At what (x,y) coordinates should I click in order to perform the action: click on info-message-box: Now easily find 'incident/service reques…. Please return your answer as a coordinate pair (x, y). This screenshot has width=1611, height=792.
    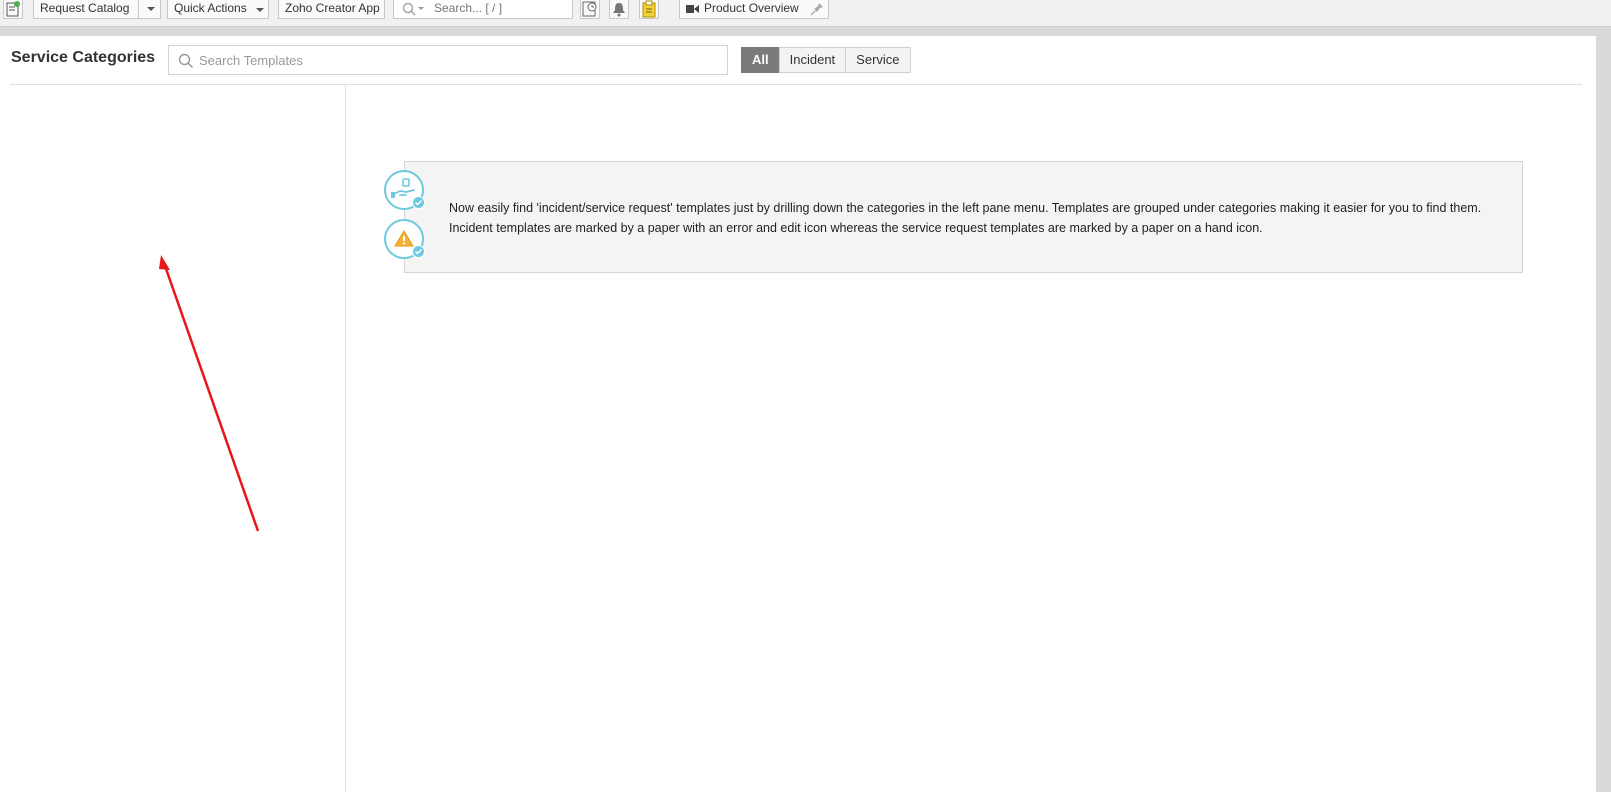
    Looking at the image, I should click on (963, 217).